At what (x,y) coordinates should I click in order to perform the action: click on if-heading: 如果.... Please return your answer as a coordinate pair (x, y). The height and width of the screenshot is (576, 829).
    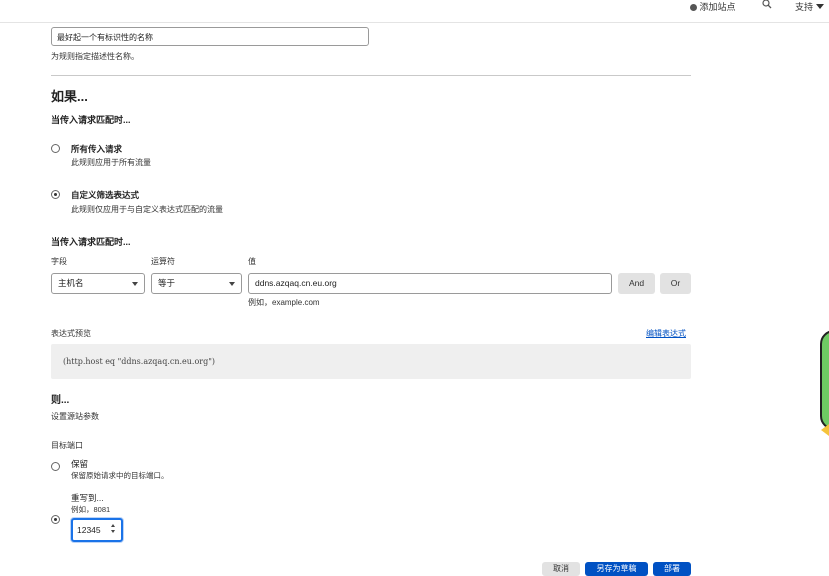
    Looking at the image, I should click on (69, 96).